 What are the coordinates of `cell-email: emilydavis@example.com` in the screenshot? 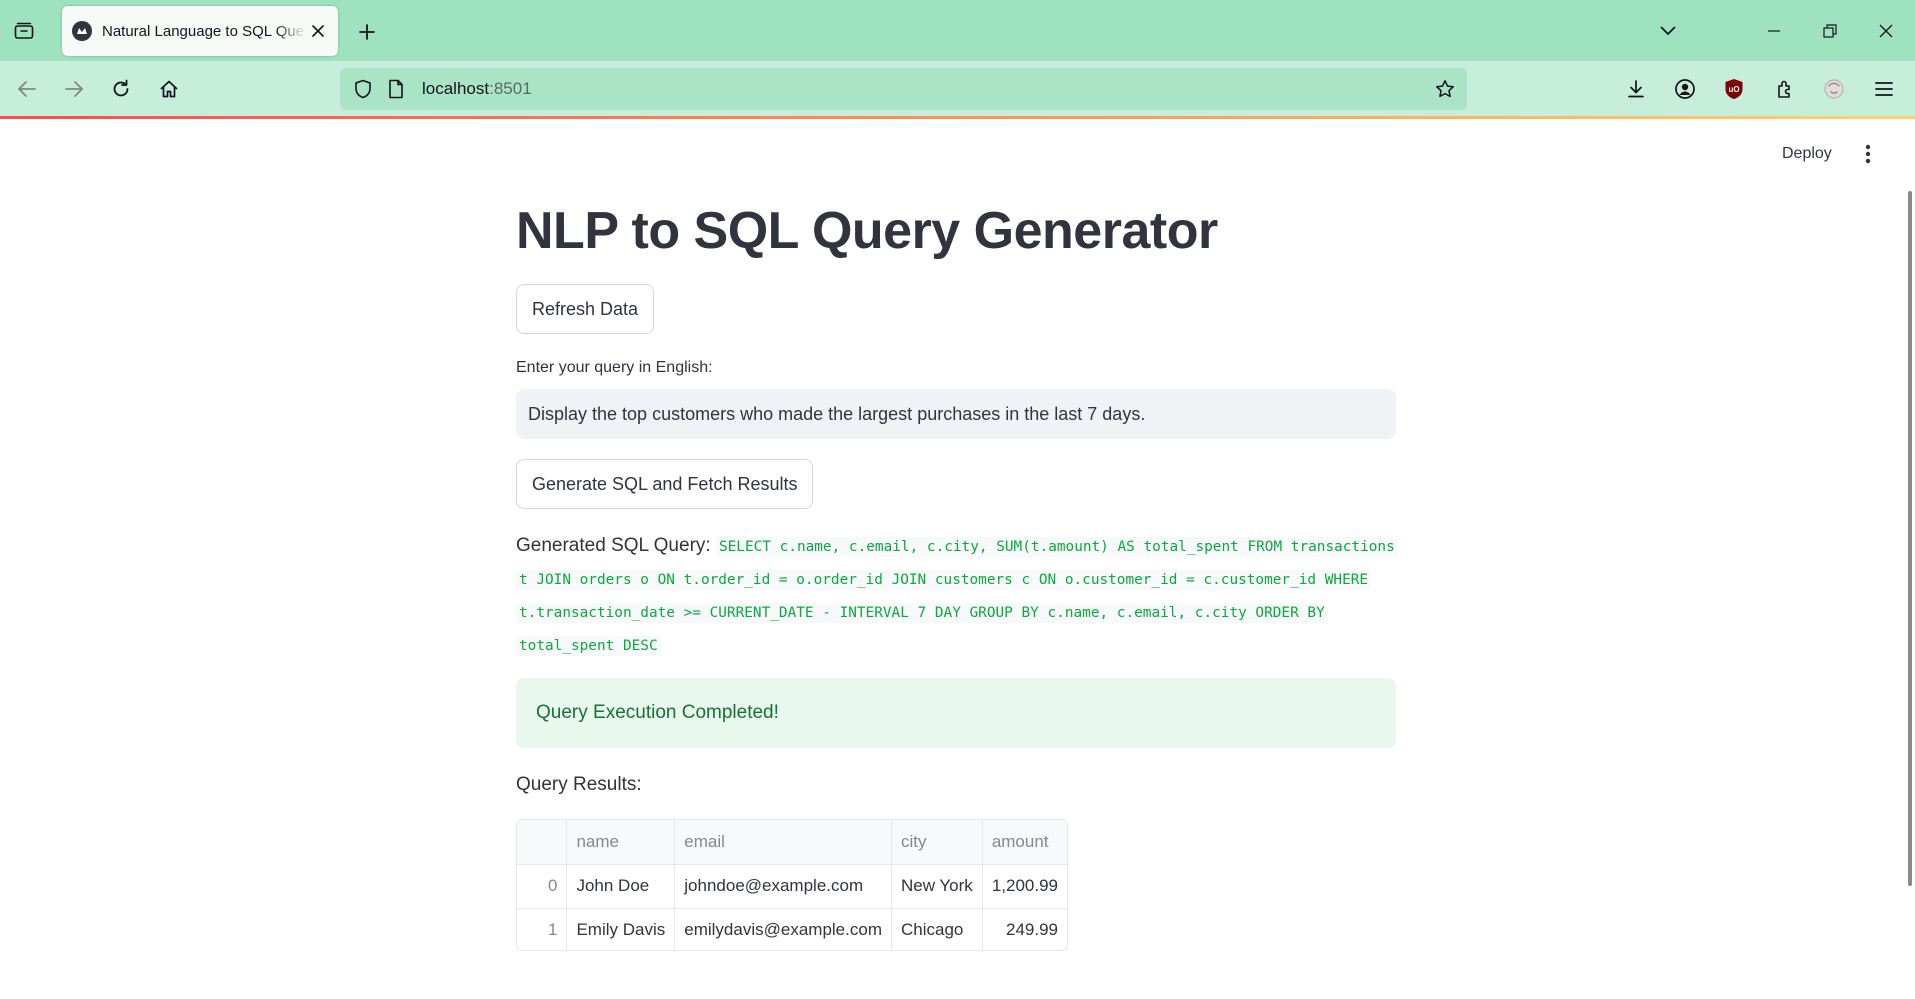 It's located at (783, 929).